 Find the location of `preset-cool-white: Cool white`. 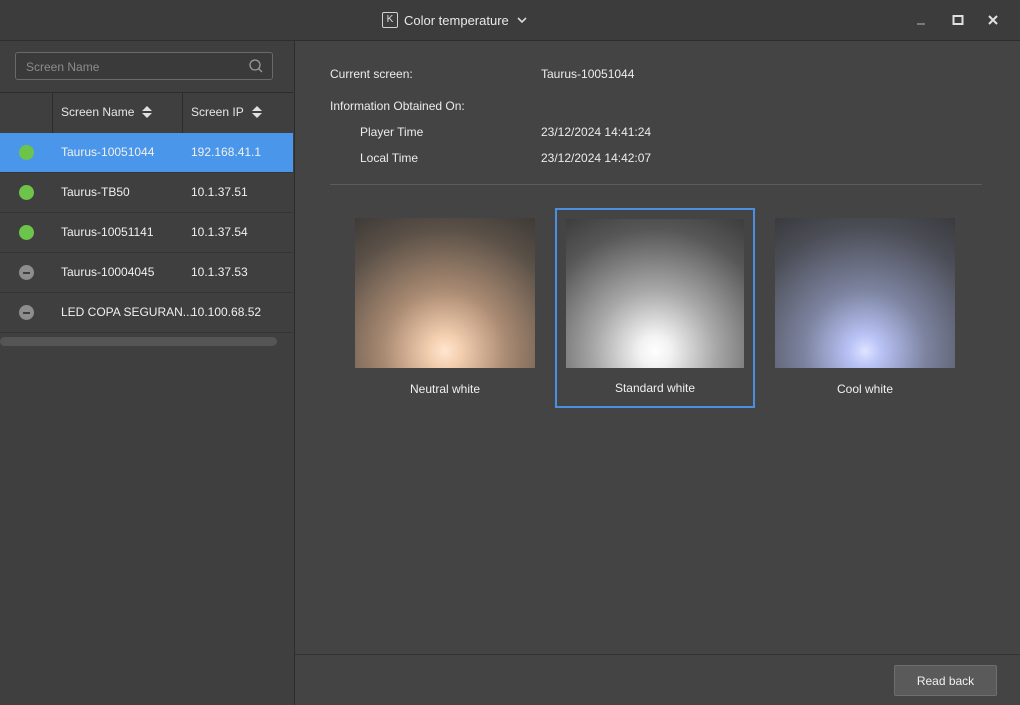

preset-cool-white: Cool white is located at coordinates (865, 308).